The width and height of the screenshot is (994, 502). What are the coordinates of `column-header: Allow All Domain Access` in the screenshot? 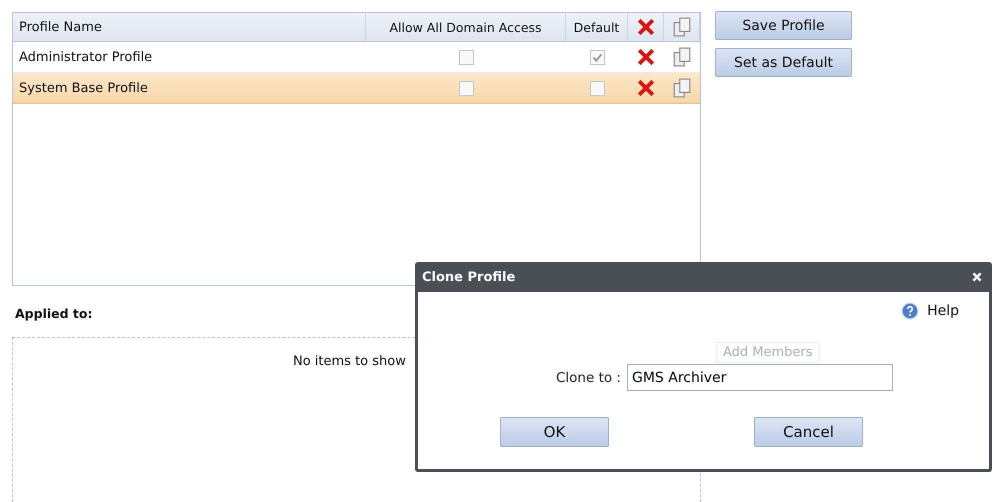 It's located at (466, 27).